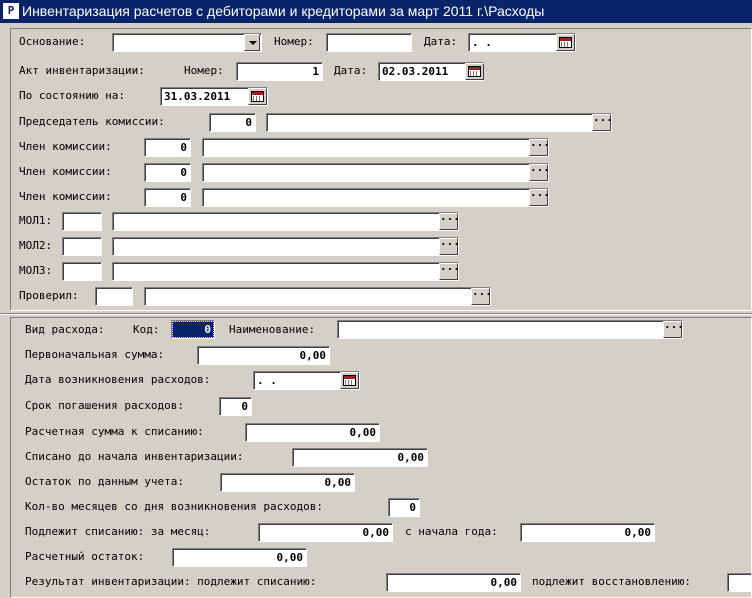 The height and width of the screenshot is (598, 752). What do you see at coordinates (279, 71) in the screenshot?
I see `akt-nomer-input: 1` at bounding box center [279, 71].